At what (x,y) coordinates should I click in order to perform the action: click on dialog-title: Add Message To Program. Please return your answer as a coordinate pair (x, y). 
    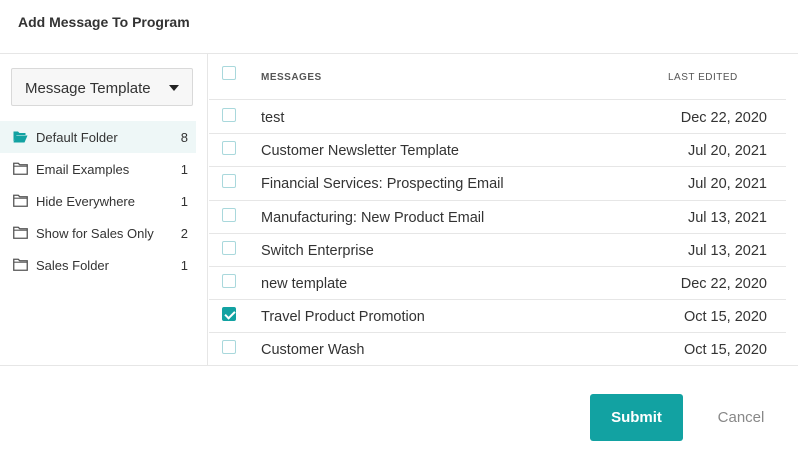
    Looking at the image, I should click on (104, 22).